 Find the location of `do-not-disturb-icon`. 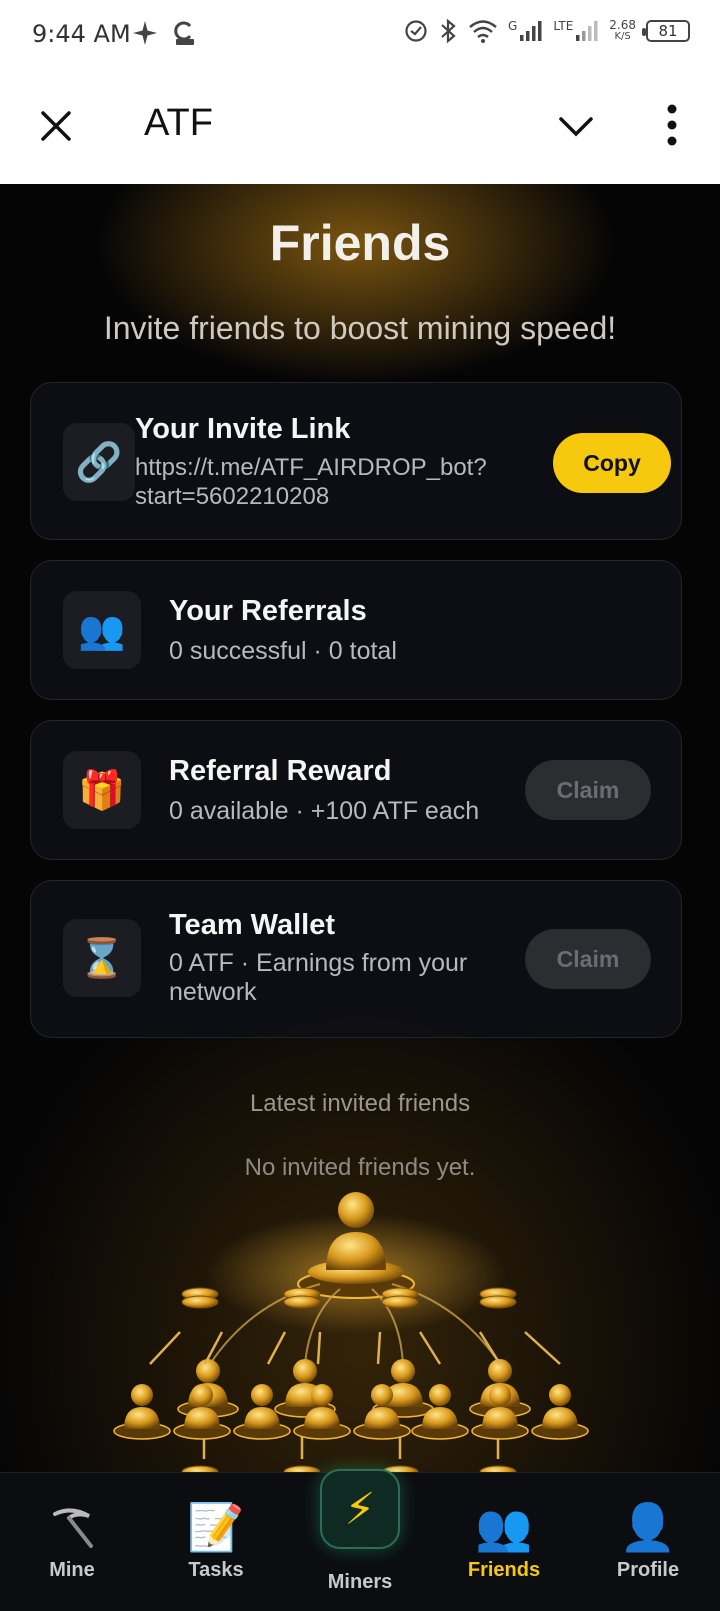

do-not-disturb-icon is located at coordinates (416, 31).